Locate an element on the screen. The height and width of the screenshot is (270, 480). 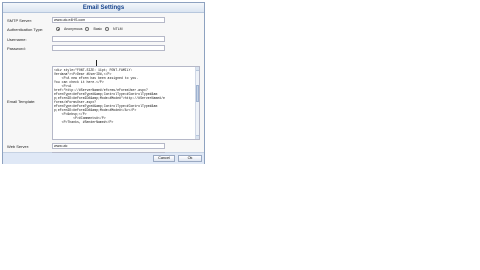
cancel-button: Cancel is located at coordinates (164, 158).